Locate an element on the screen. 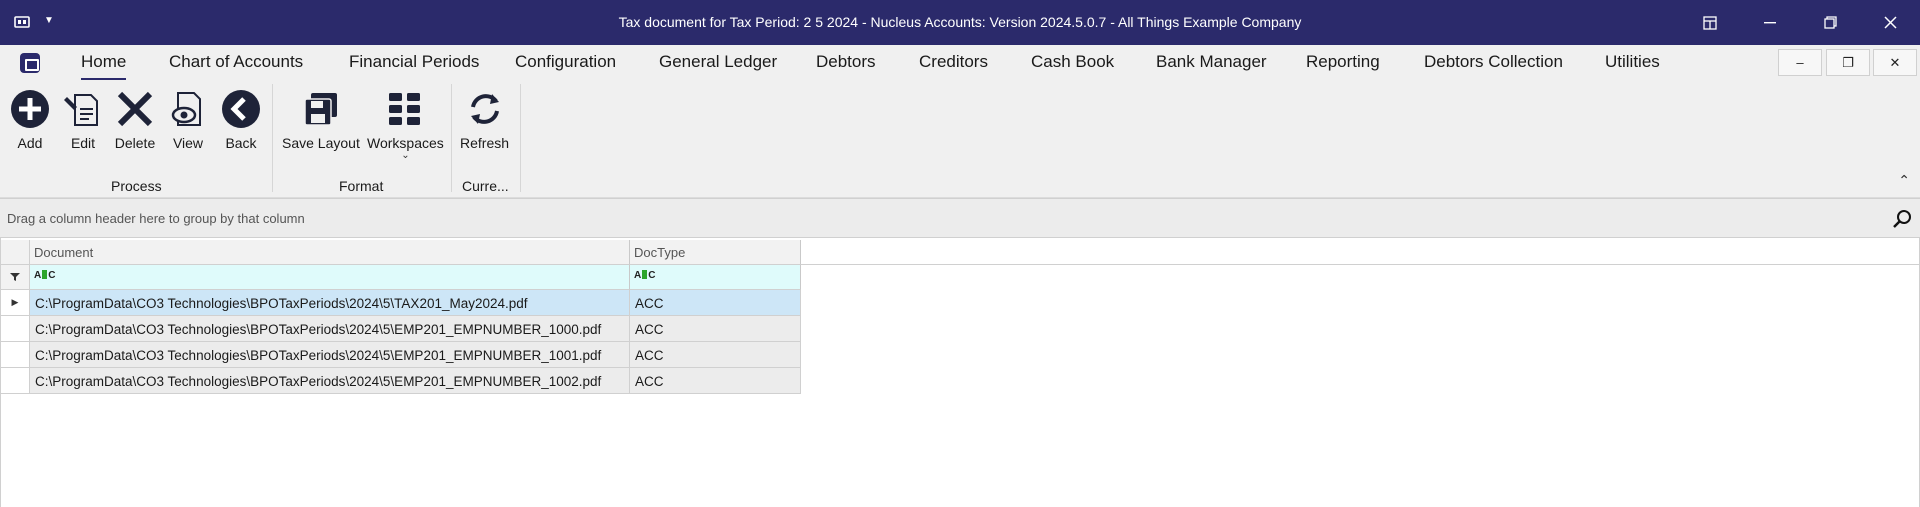  window-close-button is located at coordinates (1890, 22).